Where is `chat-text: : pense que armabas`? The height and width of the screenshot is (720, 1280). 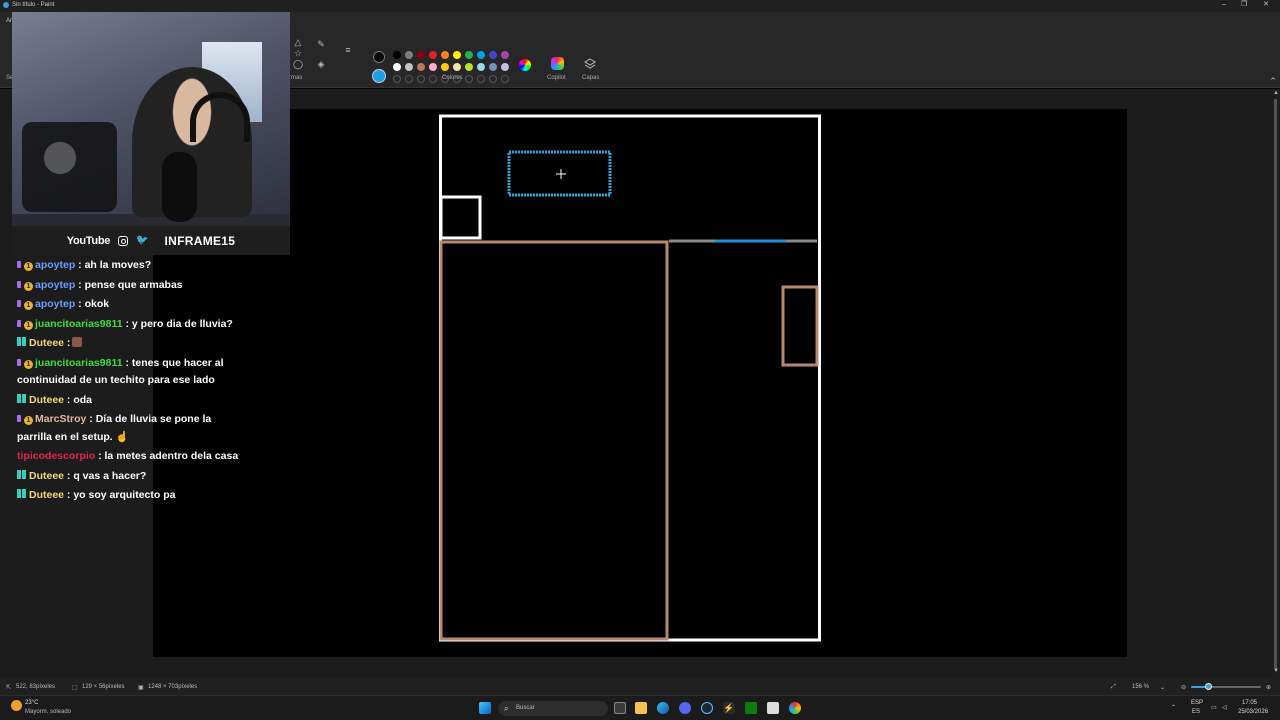
chat-text: : pense que armabas is located at coordinates (129, 284).